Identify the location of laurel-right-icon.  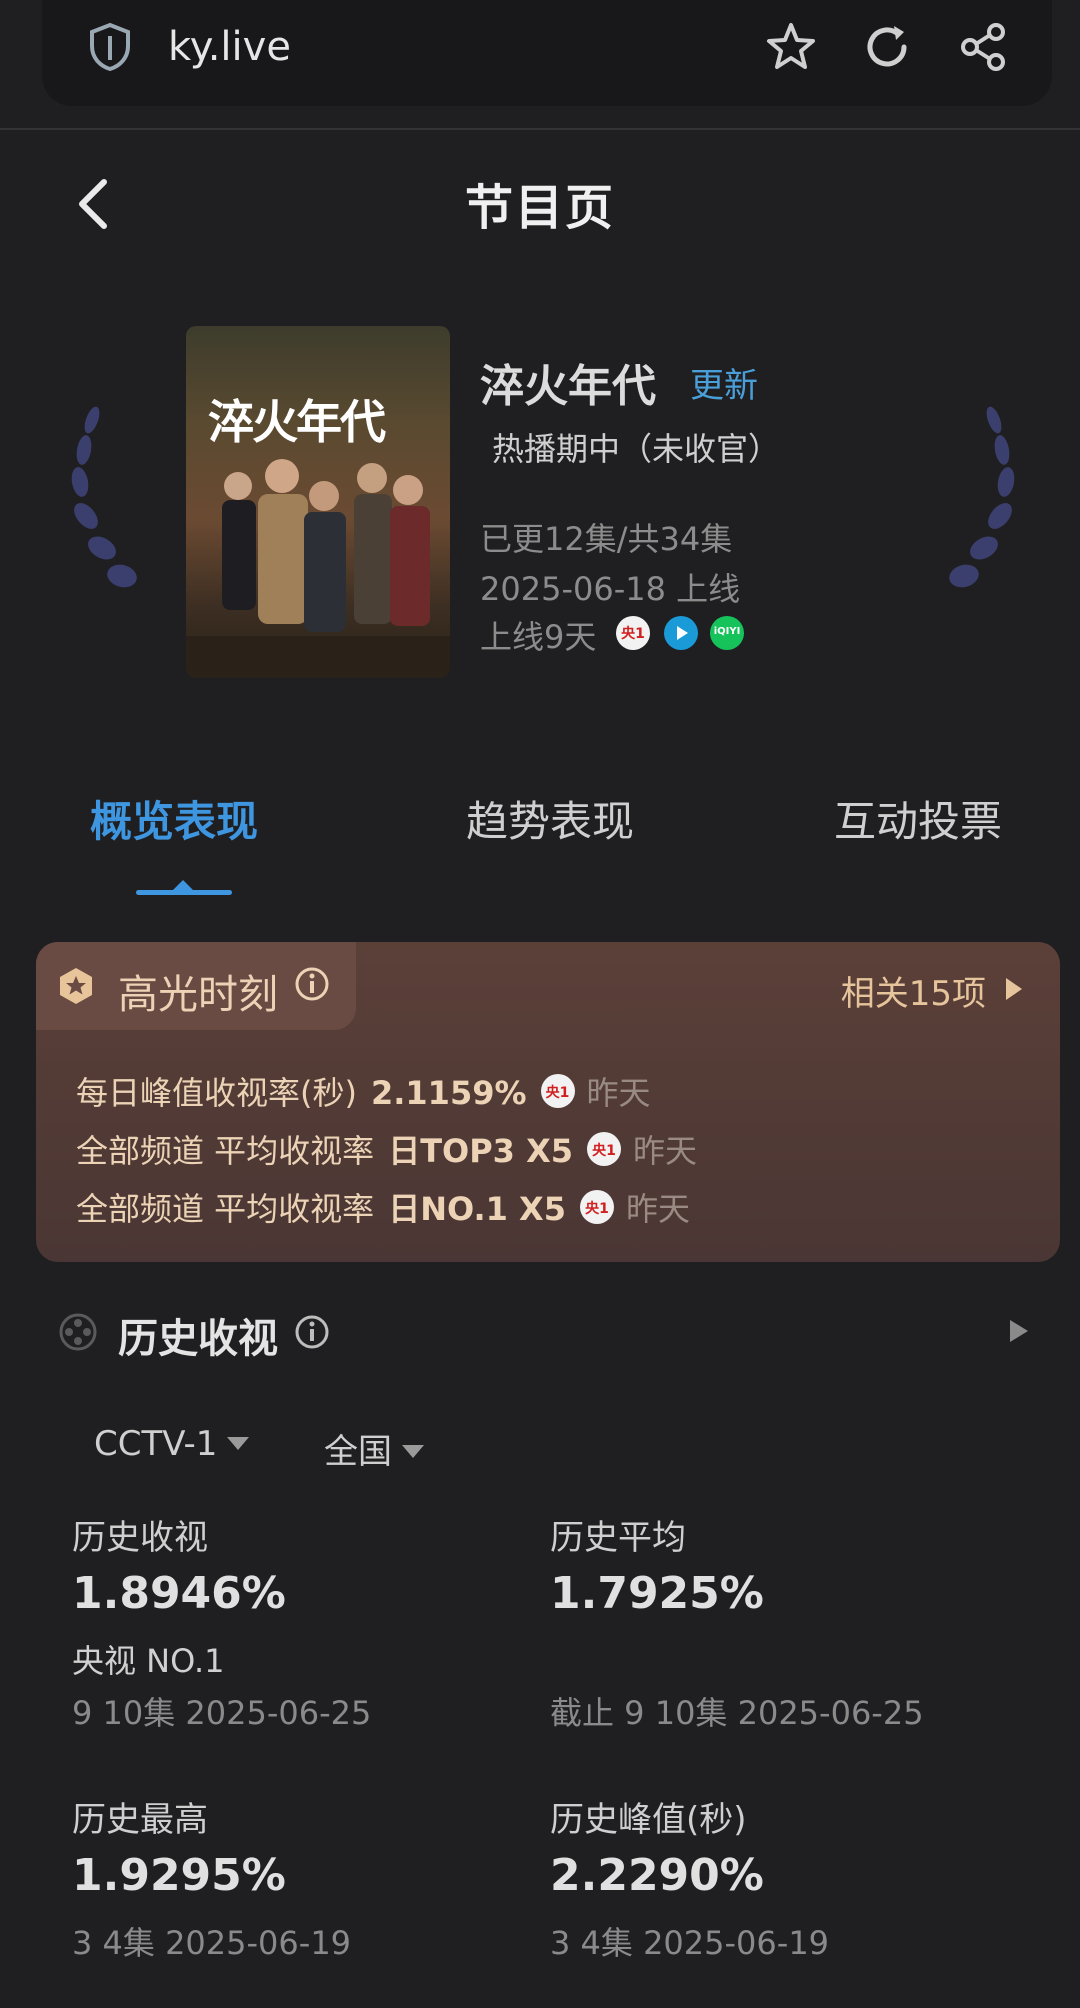
(982, 497).